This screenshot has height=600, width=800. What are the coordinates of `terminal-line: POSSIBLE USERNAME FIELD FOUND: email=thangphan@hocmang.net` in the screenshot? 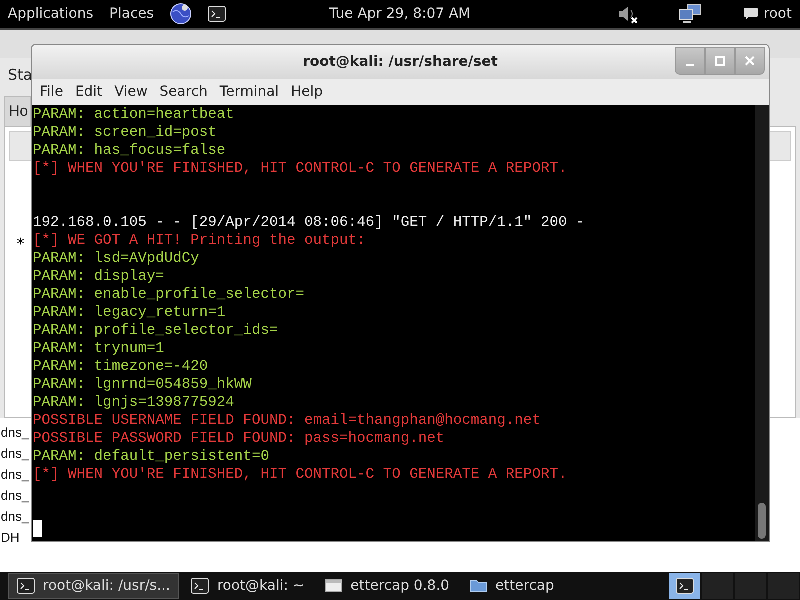 It's located at (287, 421).